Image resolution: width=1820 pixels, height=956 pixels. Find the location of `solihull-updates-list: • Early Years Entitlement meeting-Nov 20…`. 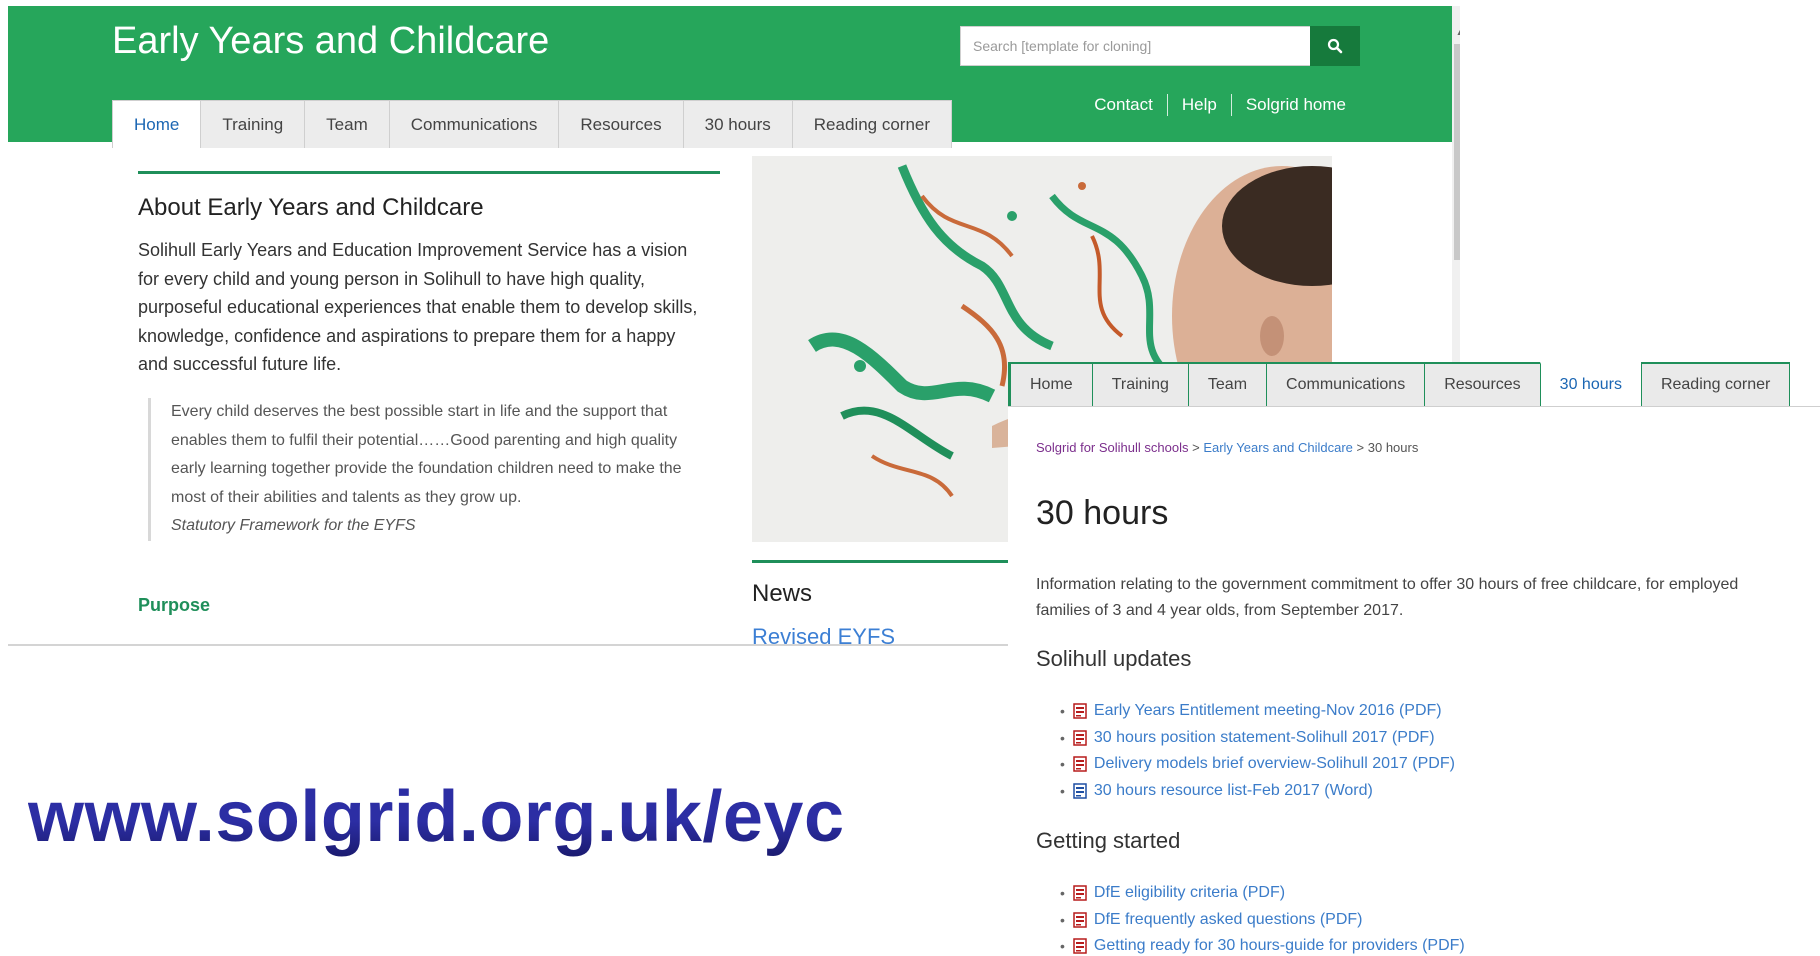

solihull-updates-list: • Early Years Entitlement meeting-Nov 20… is located at coordinates (1257, 751).